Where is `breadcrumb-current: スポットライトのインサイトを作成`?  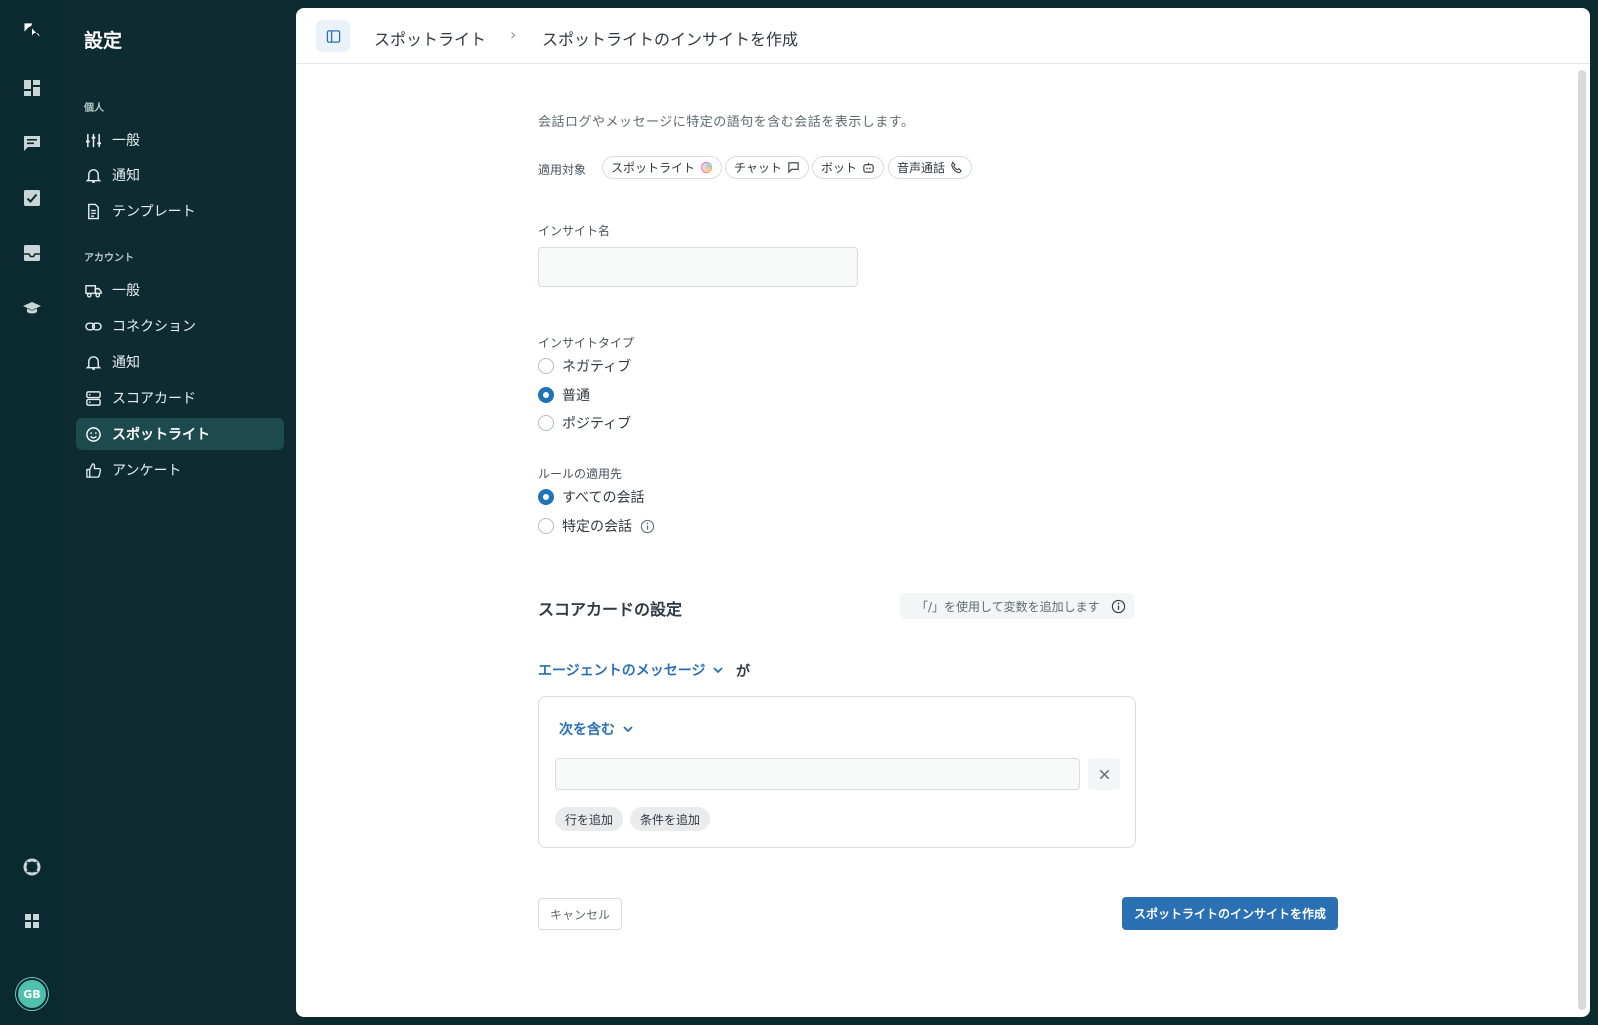
breadcrumb-current: スポットライトのインサイトを作成 is located at coordinates (670, 39).